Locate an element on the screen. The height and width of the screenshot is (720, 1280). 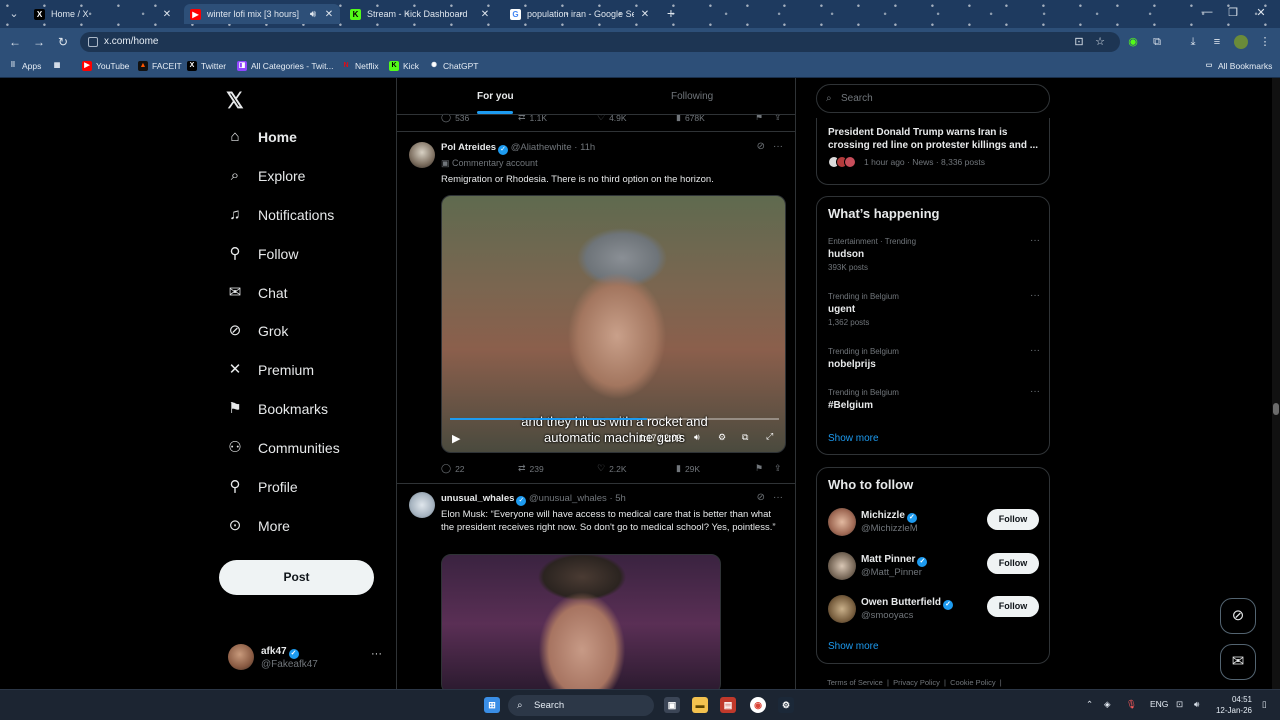
reload-icon: ↻ is located at coordinates (63, 42).